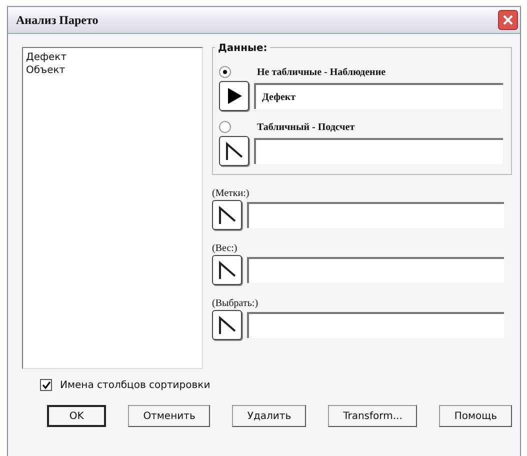 The height and width of the screenshot is (456, 527). What do you see at coordinates (475, 416) in the screenshot?
I see `dialog-button: Помощь` at bounding box center [475, 416].